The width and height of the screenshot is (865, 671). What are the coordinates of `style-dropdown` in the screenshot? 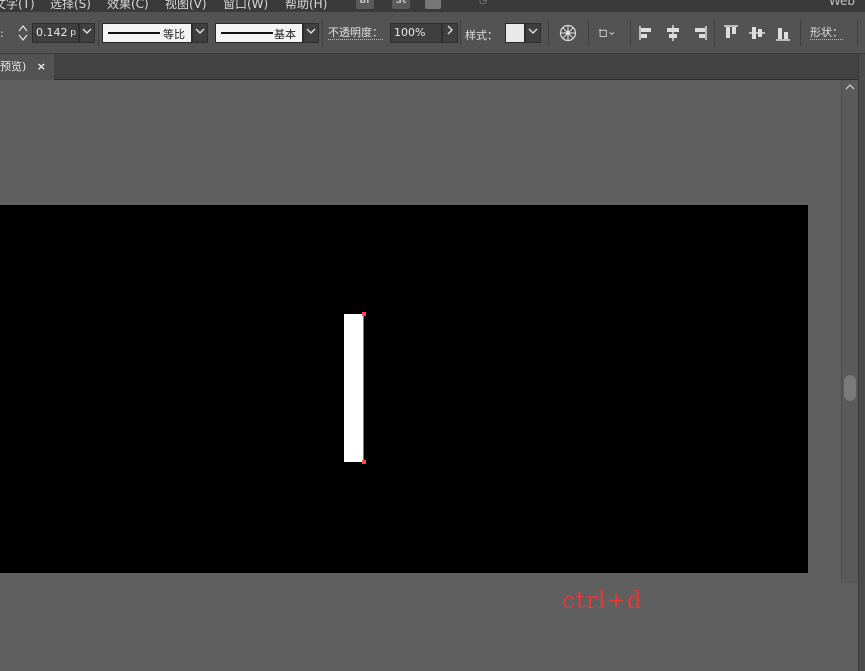 It's located at (533, 33).